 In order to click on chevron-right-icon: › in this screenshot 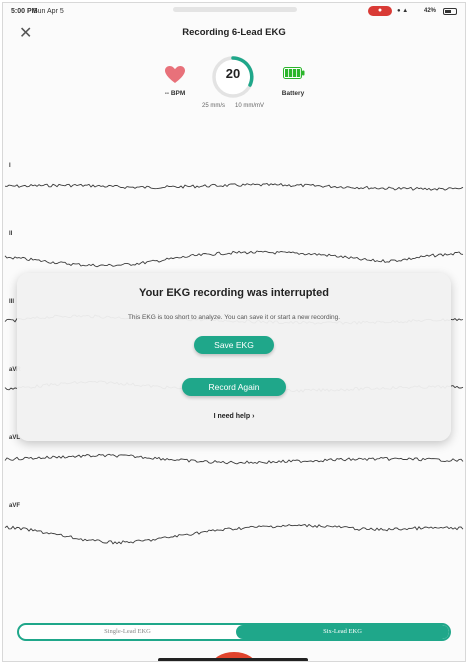, I will do `click(253, 416)`.